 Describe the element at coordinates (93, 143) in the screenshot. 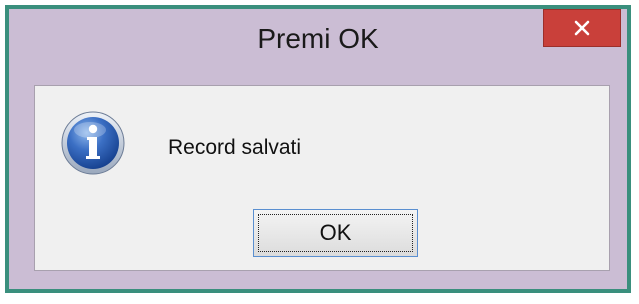

I see `info-icon` at that location.